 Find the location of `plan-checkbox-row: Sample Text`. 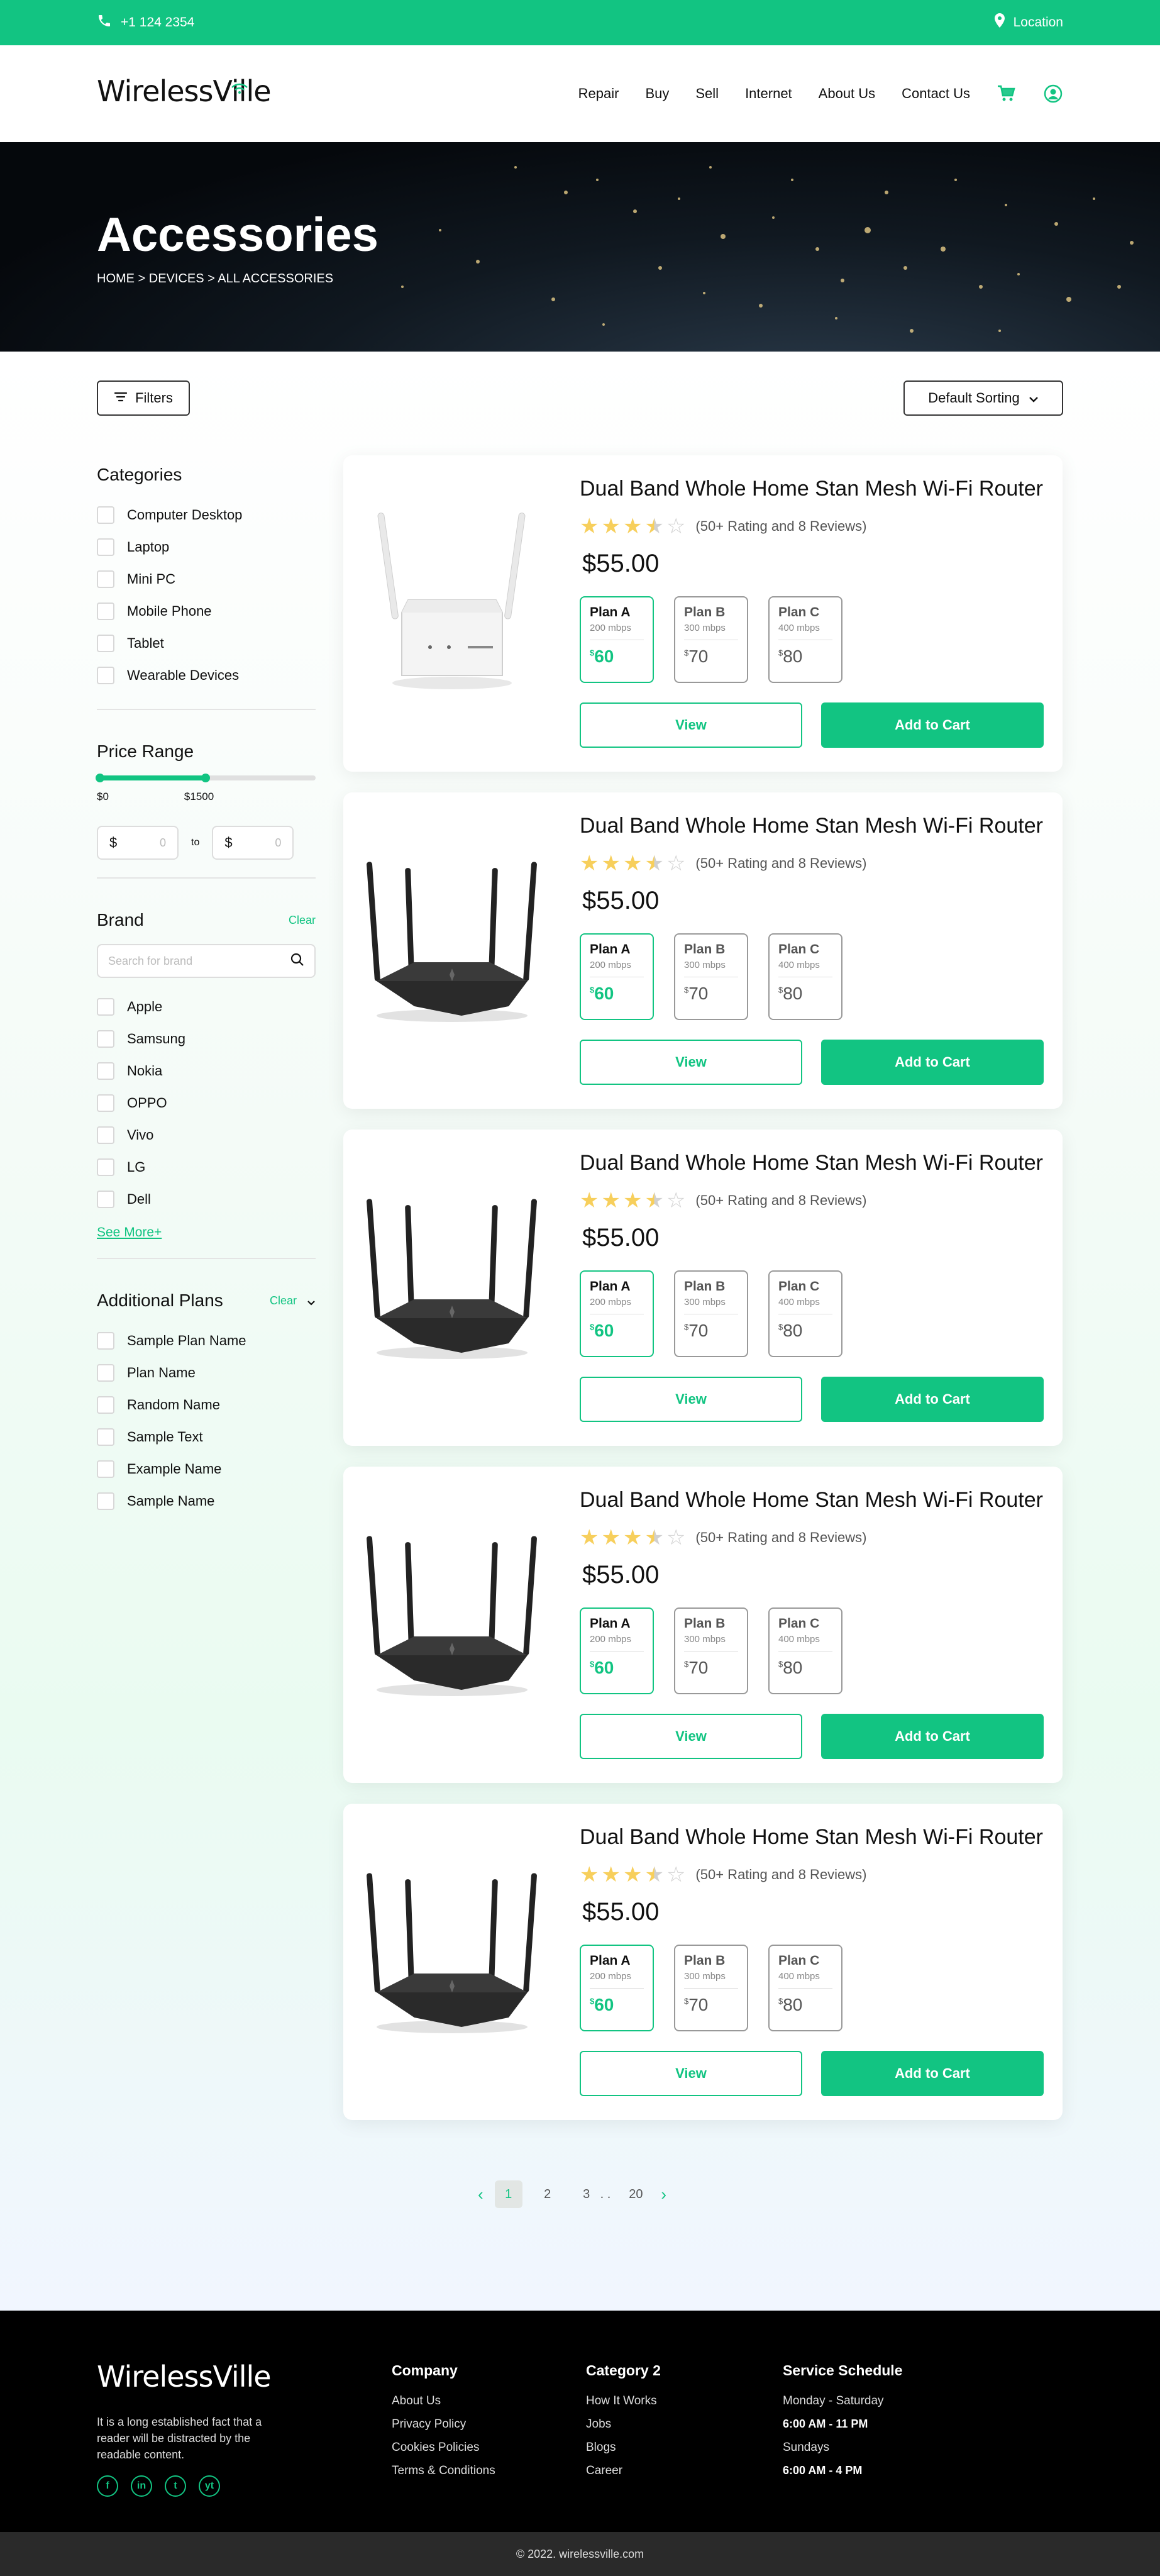

plan-checkbox-row: Sample Text is located at coordinates (206, 1437).